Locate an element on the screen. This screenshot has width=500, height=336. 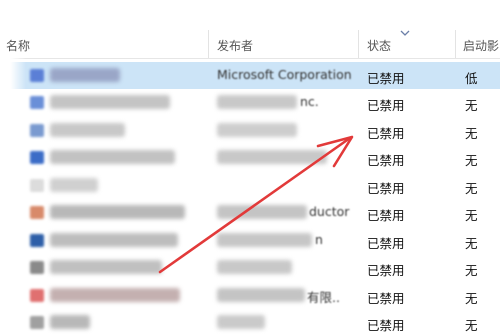
column-header-startup-impact: 启动影 is located at coordinates (481, 45).